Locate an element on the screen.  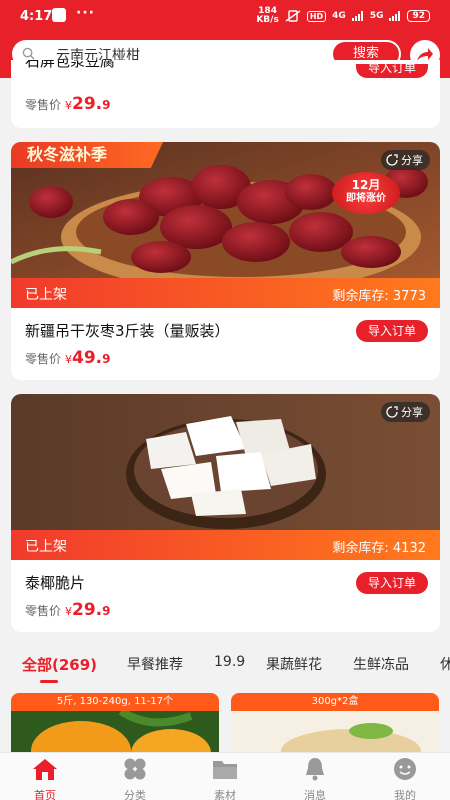
product-preview: 300g*2盒 is located at coordinates (335, 723).